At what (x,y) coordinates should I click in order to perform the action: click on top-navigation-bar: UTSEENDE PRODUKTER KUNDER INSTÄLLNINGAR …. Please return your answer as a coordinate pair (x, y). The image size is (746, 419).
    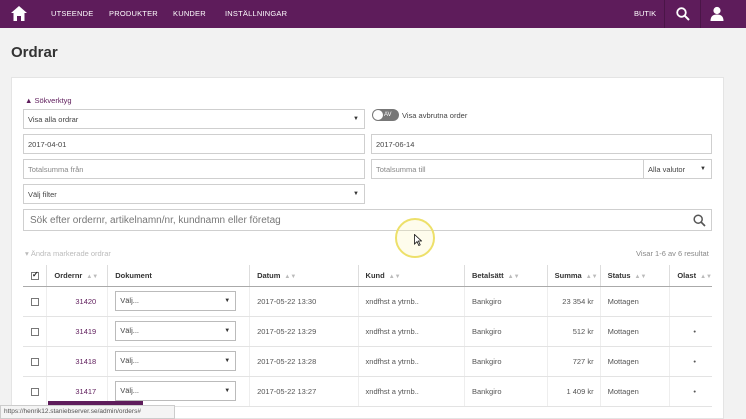
    Looking at the image, I should click on (373, 14).